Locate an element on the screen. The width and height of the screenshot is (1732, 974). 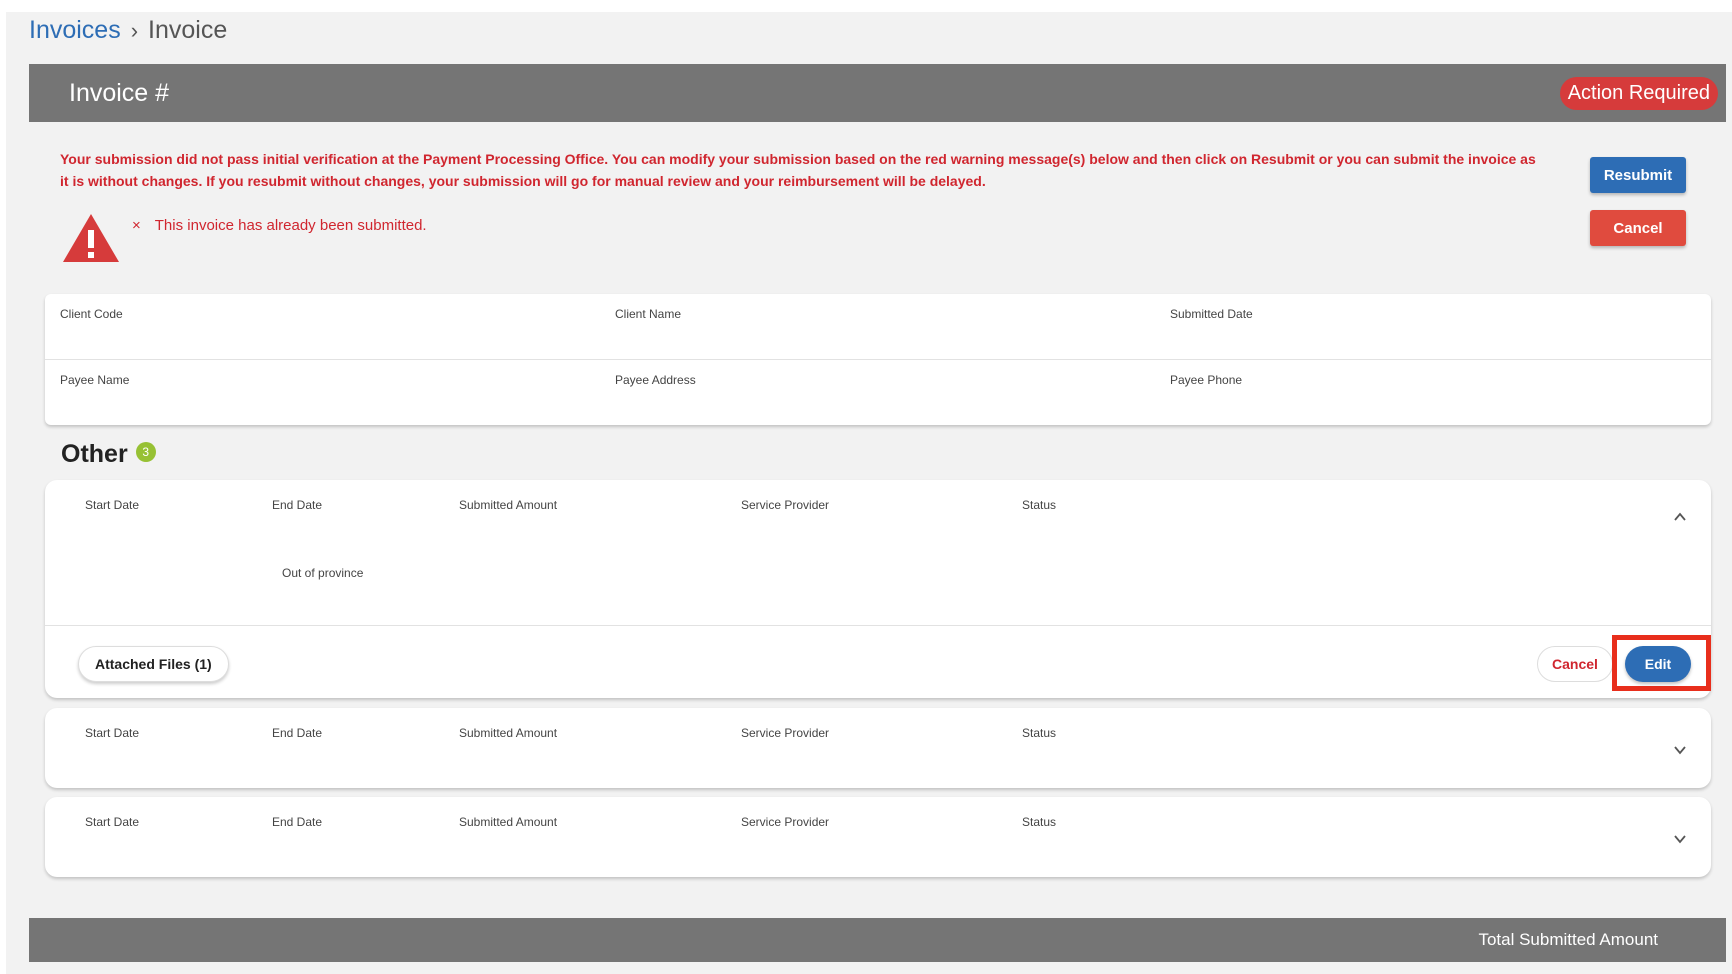
payee-address-label: Payee Address is located at coordinates (655, 380).